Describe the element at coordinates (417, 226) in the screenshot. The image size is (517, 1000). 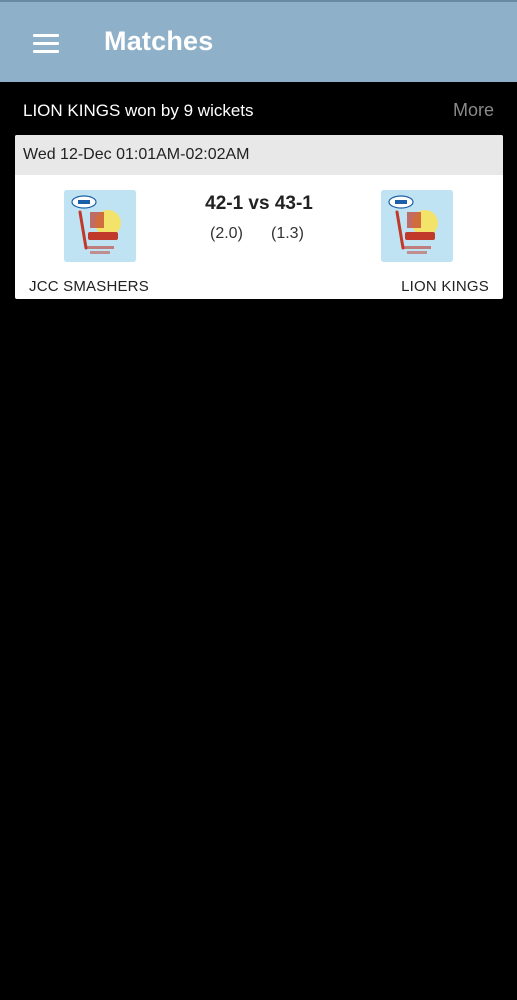
I see `team2-logo-icon` at that location.